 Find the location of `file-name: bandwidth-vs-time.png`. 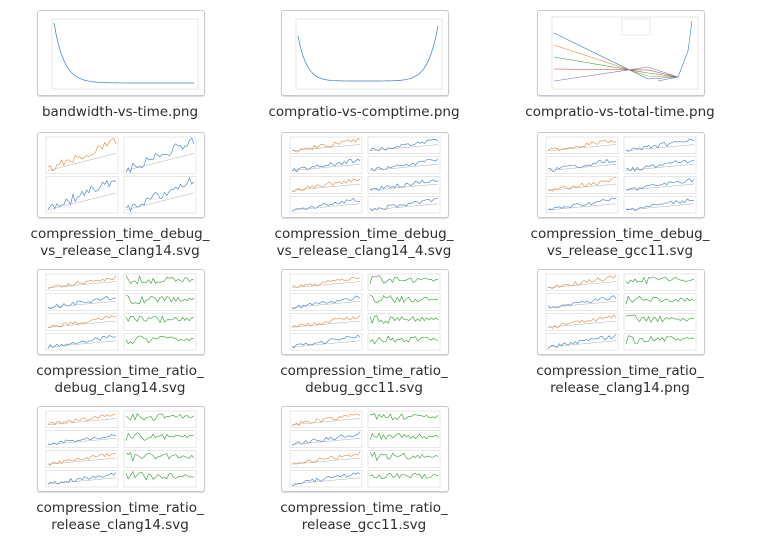

file-name: bandwidth-vs-time.png is located at coordinates (120, 112).